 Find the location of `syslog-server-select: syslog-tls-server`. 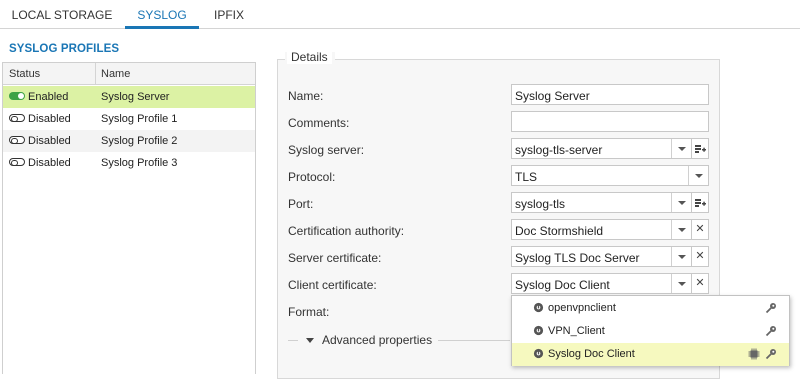

syslog-server-select: syslog-tls-server is located at coordinates (601, 148).